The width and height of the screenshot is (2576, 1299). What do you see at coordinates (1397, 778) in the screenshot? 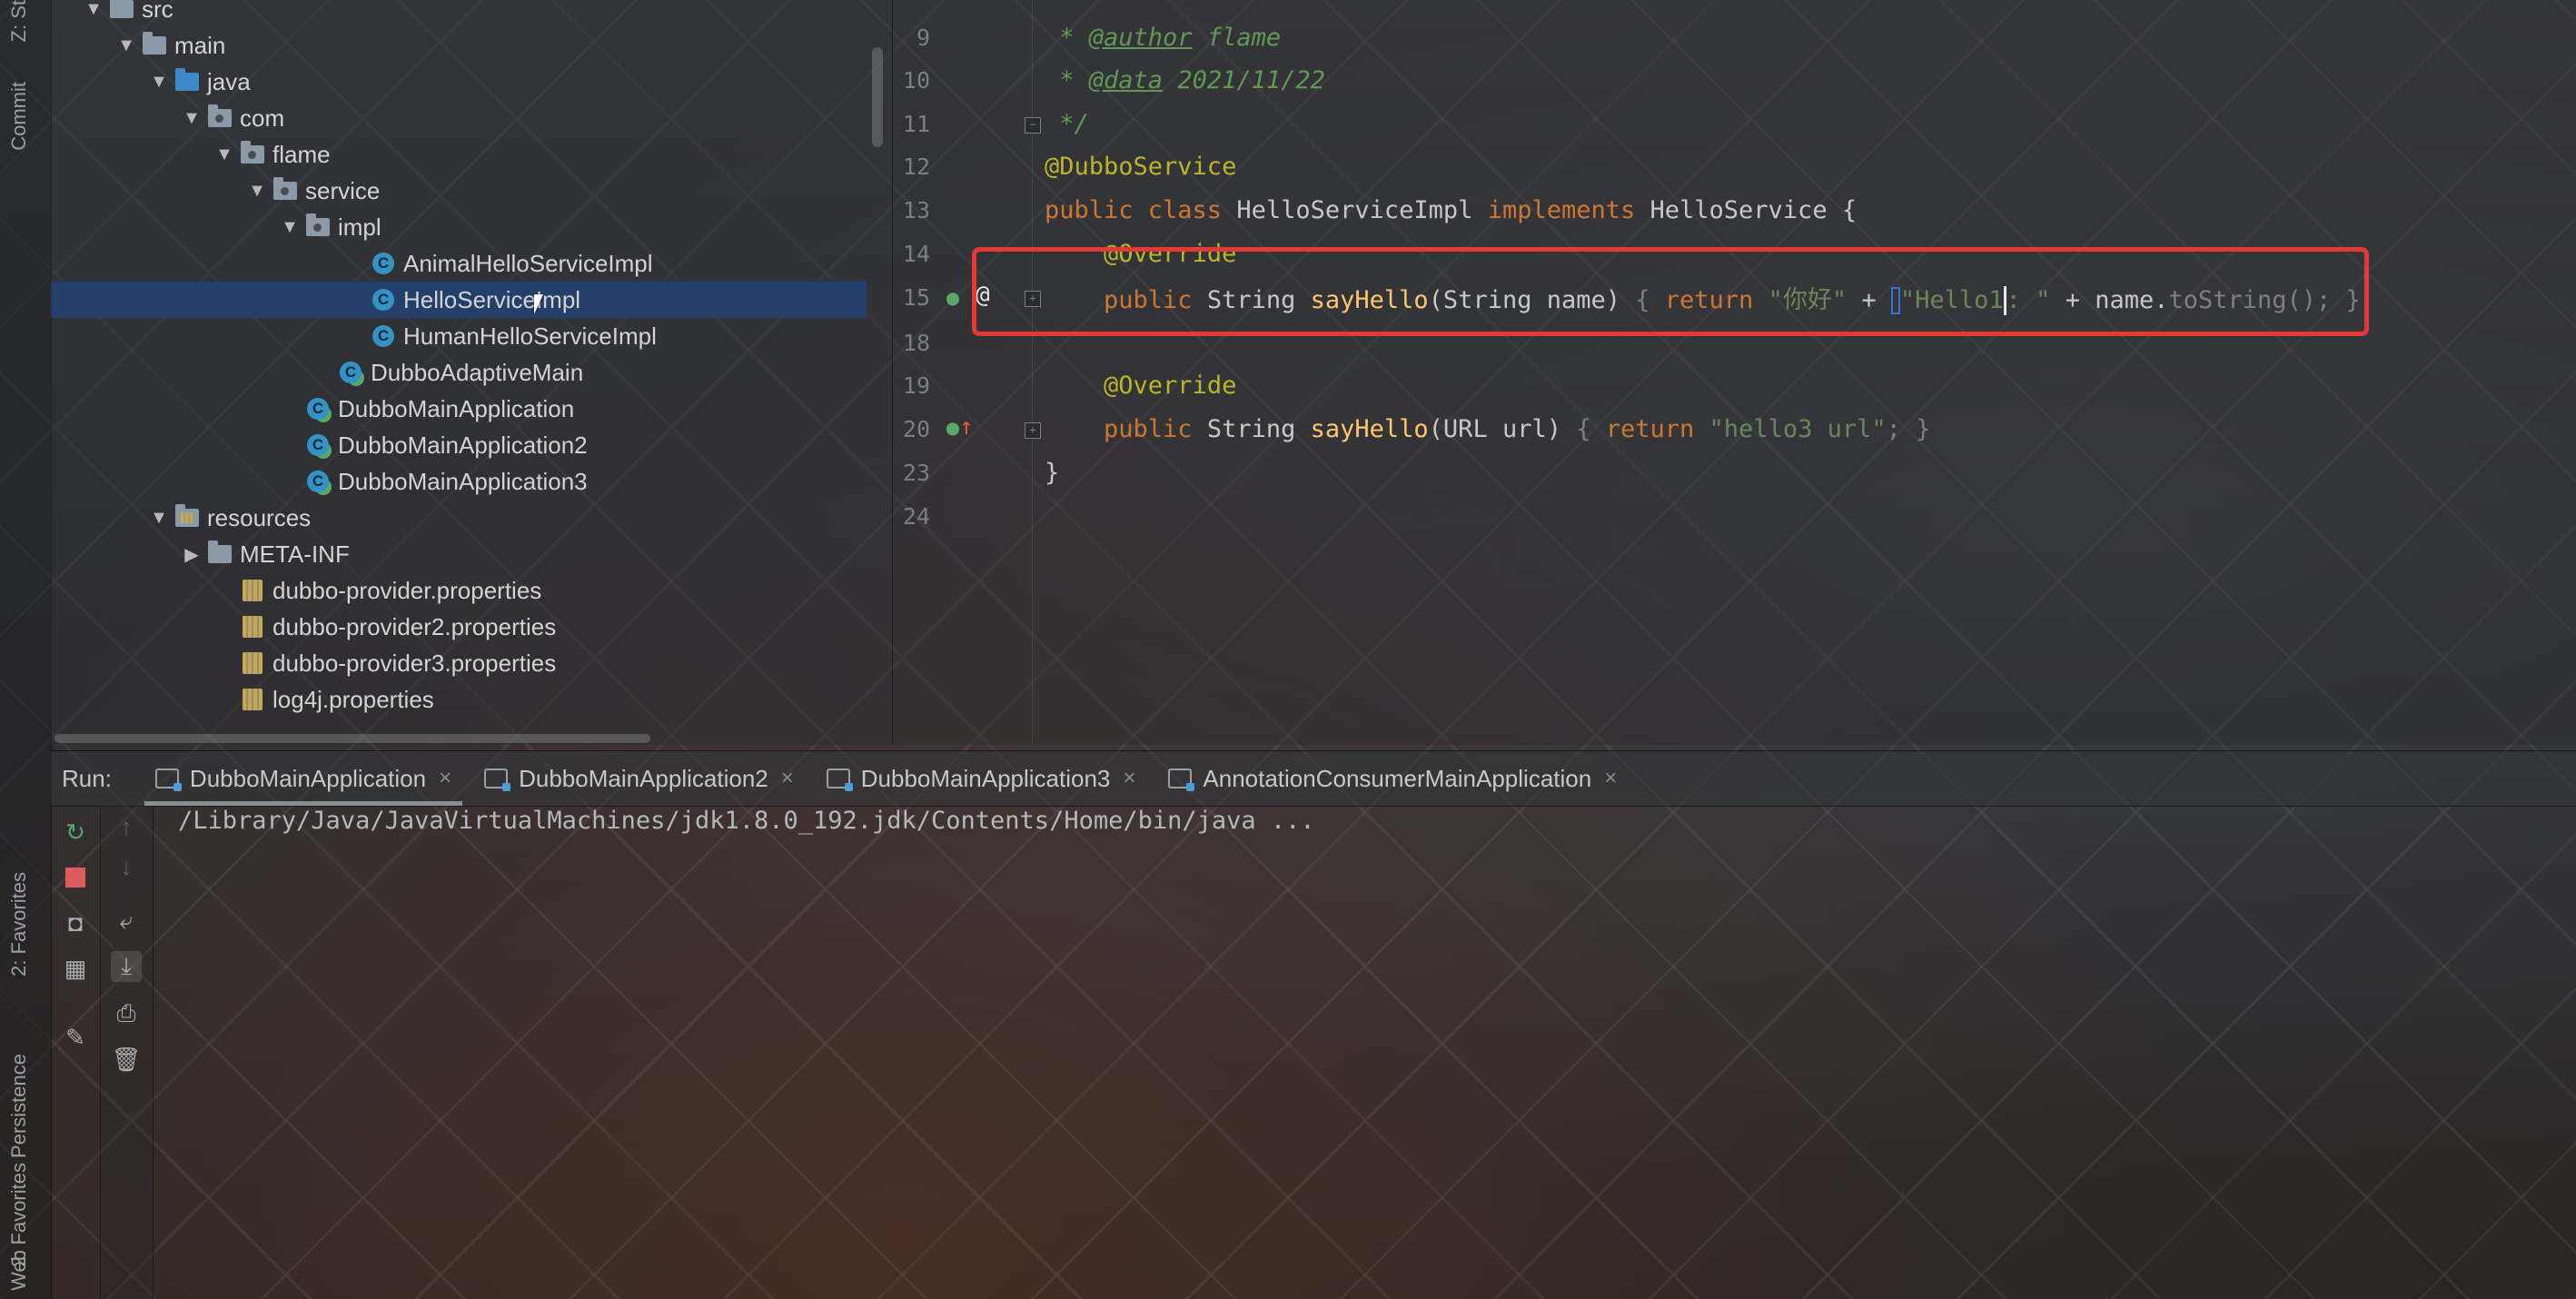
I see `run-tab-label: AnnotationConsumerMainApplication` at bounding box center [1397, 778].